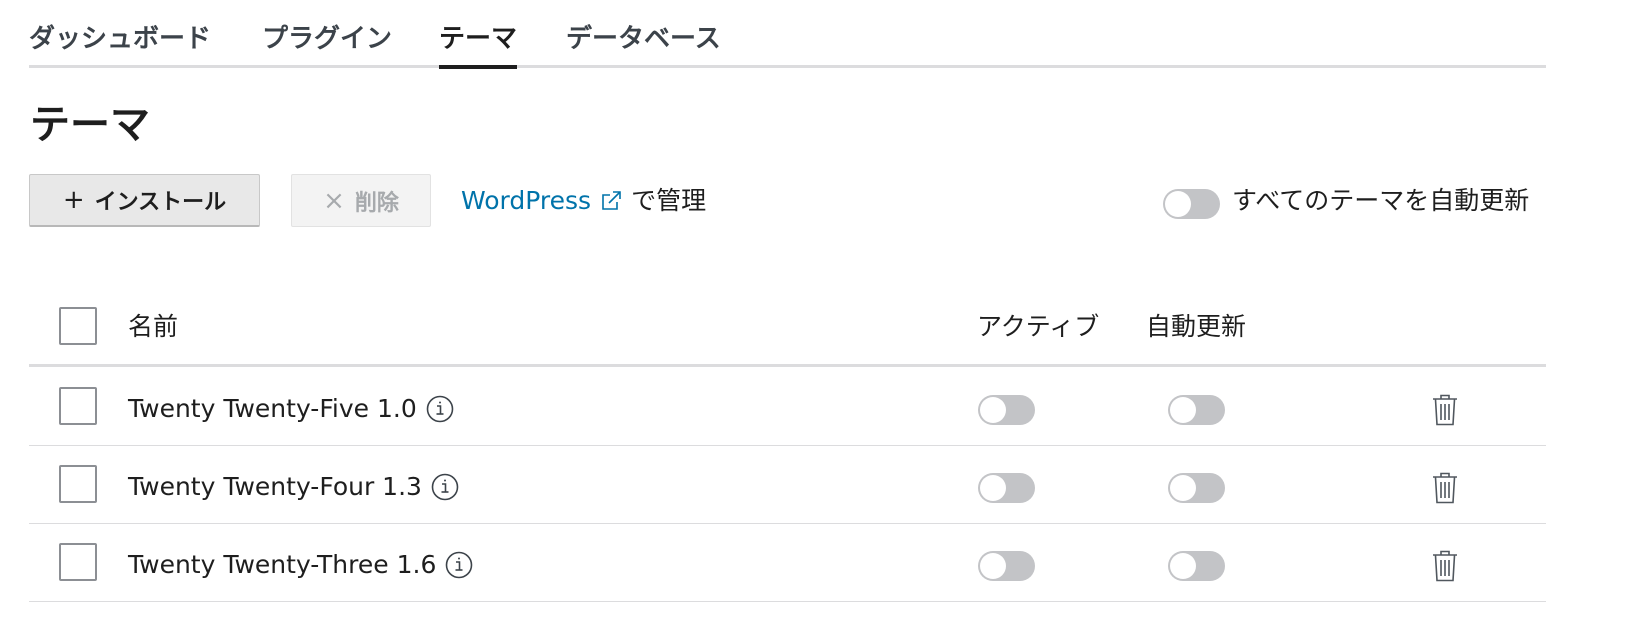  I want to click on theme-name: Twenty Twenty-Three 1.6, so click(300, 565).